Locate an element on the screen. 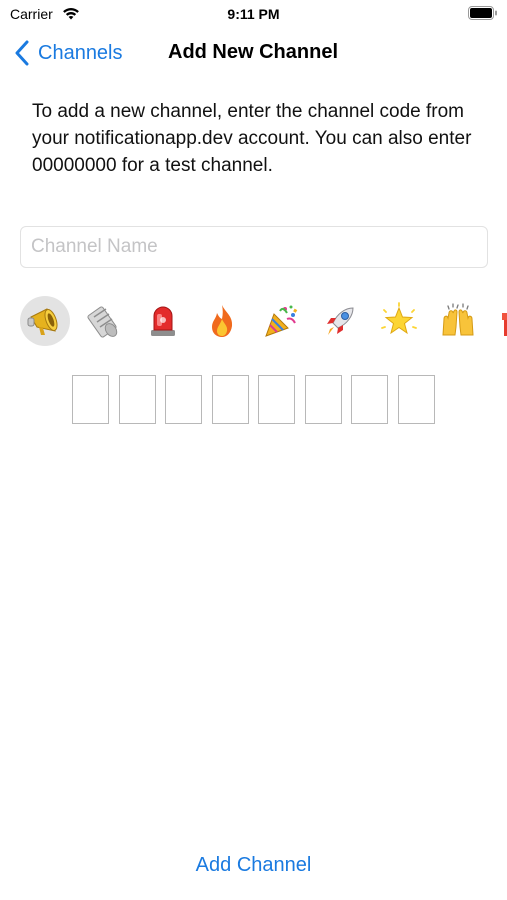 The width and height of the screenshot is (507, 900). emoji-option-police-light is located at coordinates (163, 321).